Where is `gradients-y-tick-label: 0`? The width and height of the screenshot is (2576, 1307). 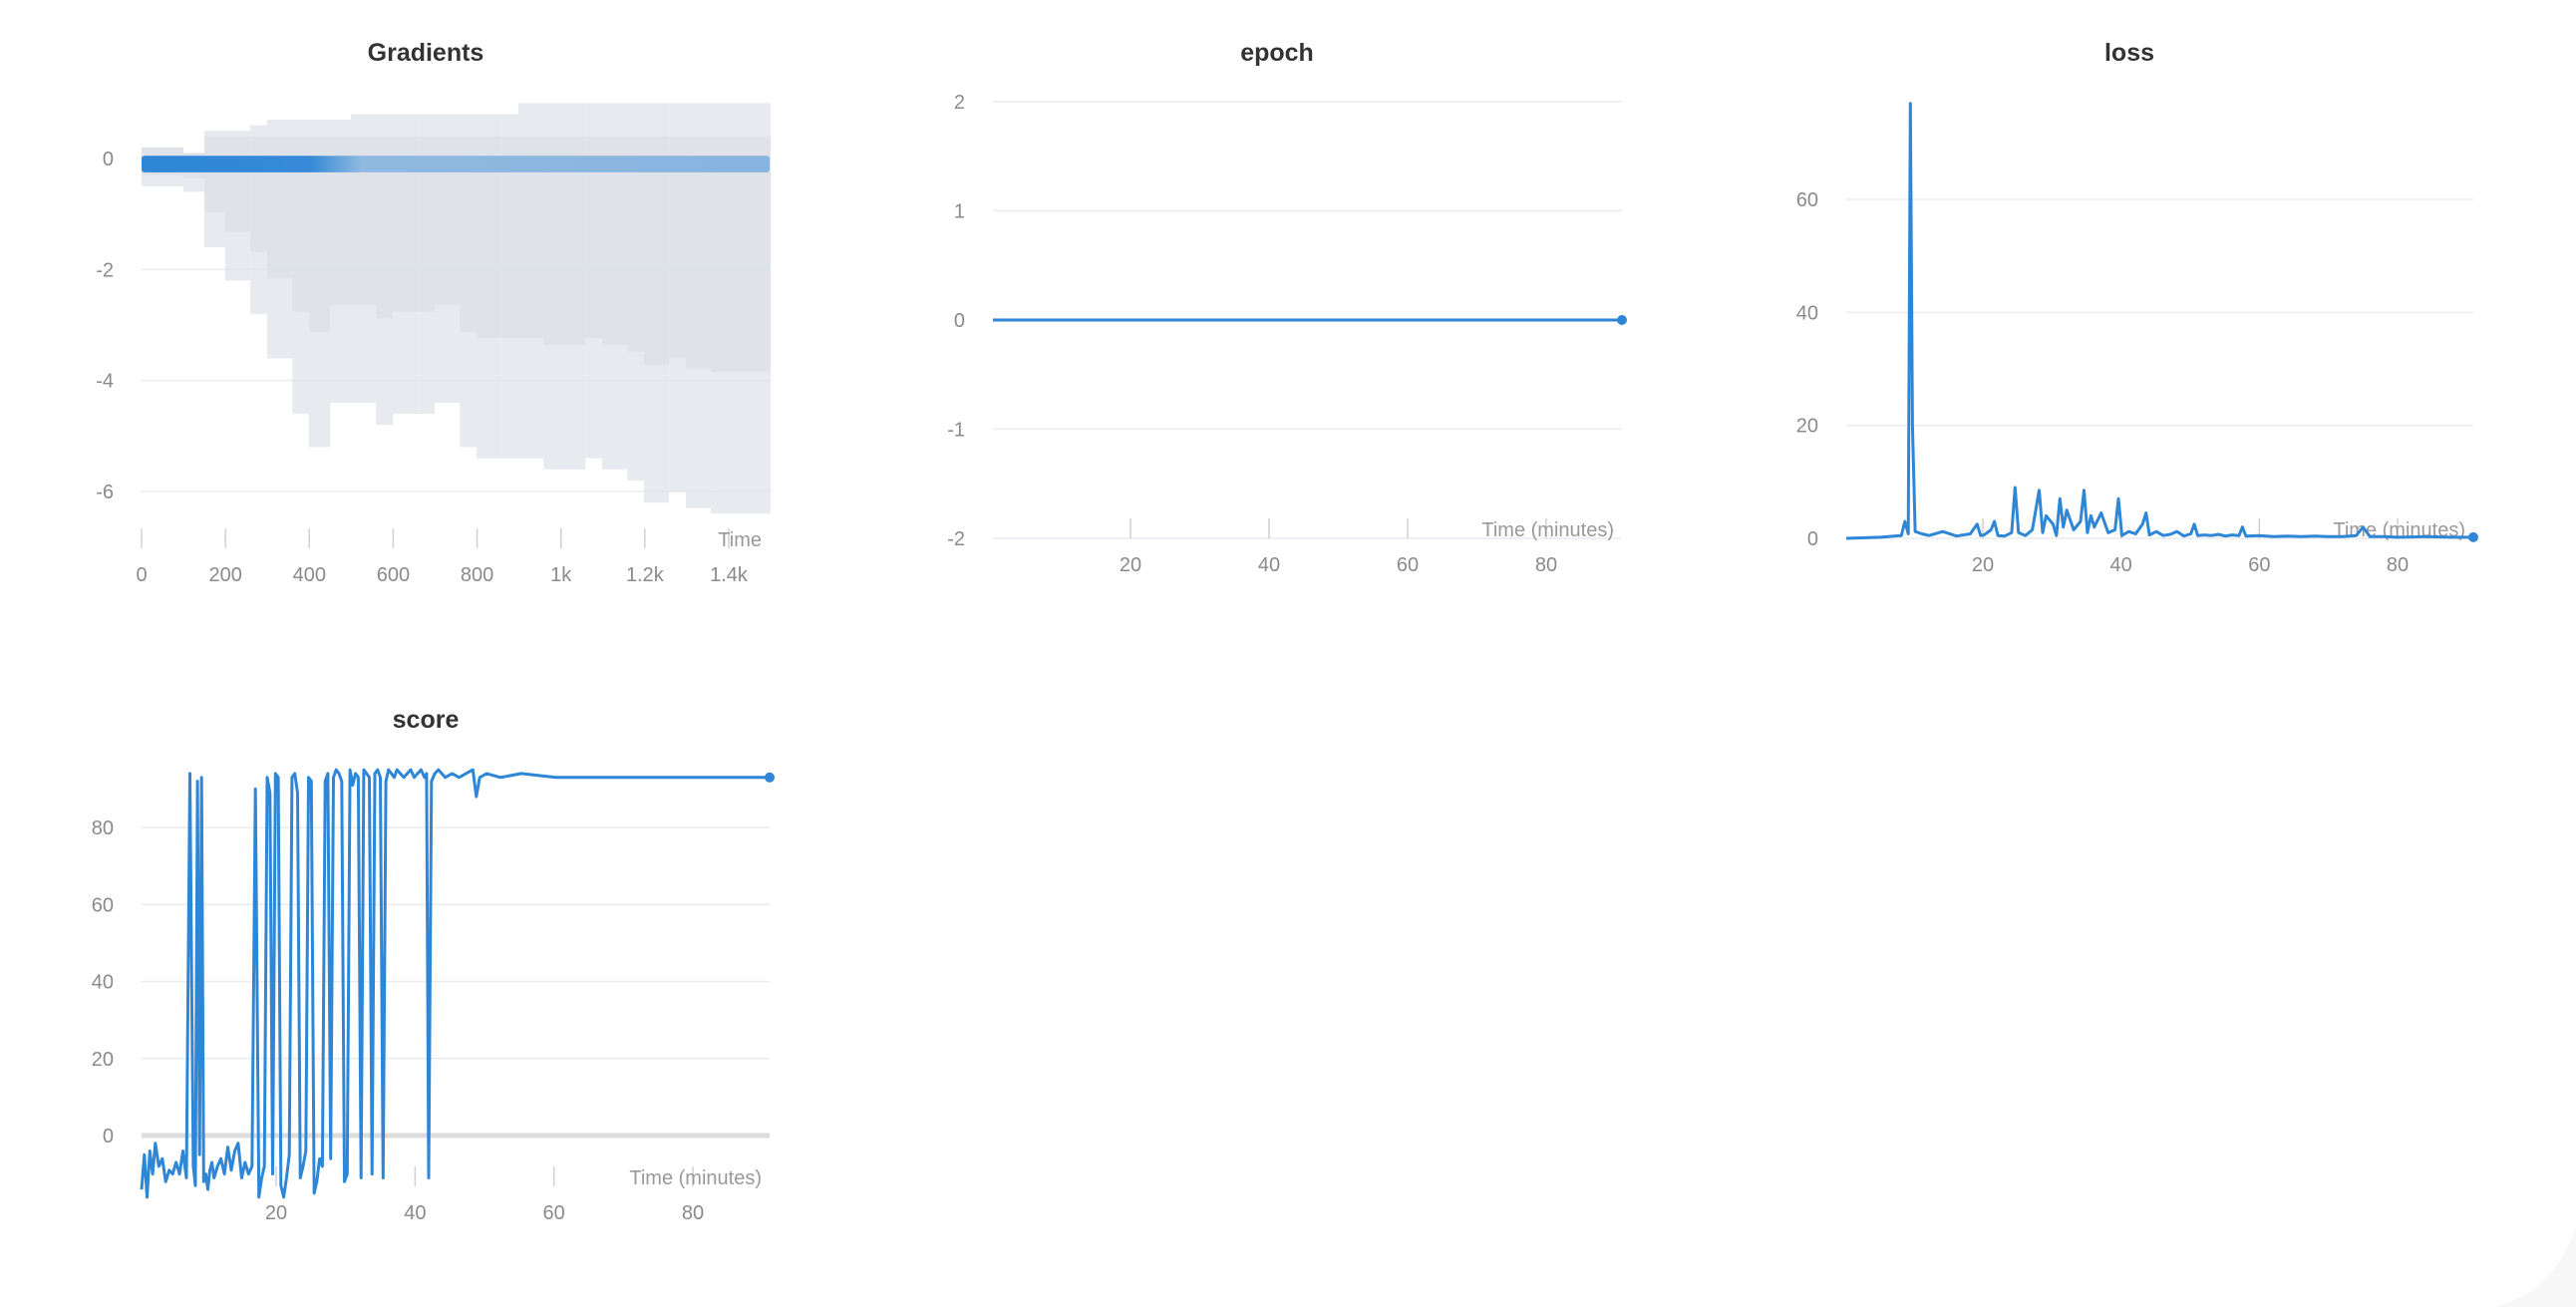
gradients-y-tick-label: 0 is located at coordinates (108, 159).